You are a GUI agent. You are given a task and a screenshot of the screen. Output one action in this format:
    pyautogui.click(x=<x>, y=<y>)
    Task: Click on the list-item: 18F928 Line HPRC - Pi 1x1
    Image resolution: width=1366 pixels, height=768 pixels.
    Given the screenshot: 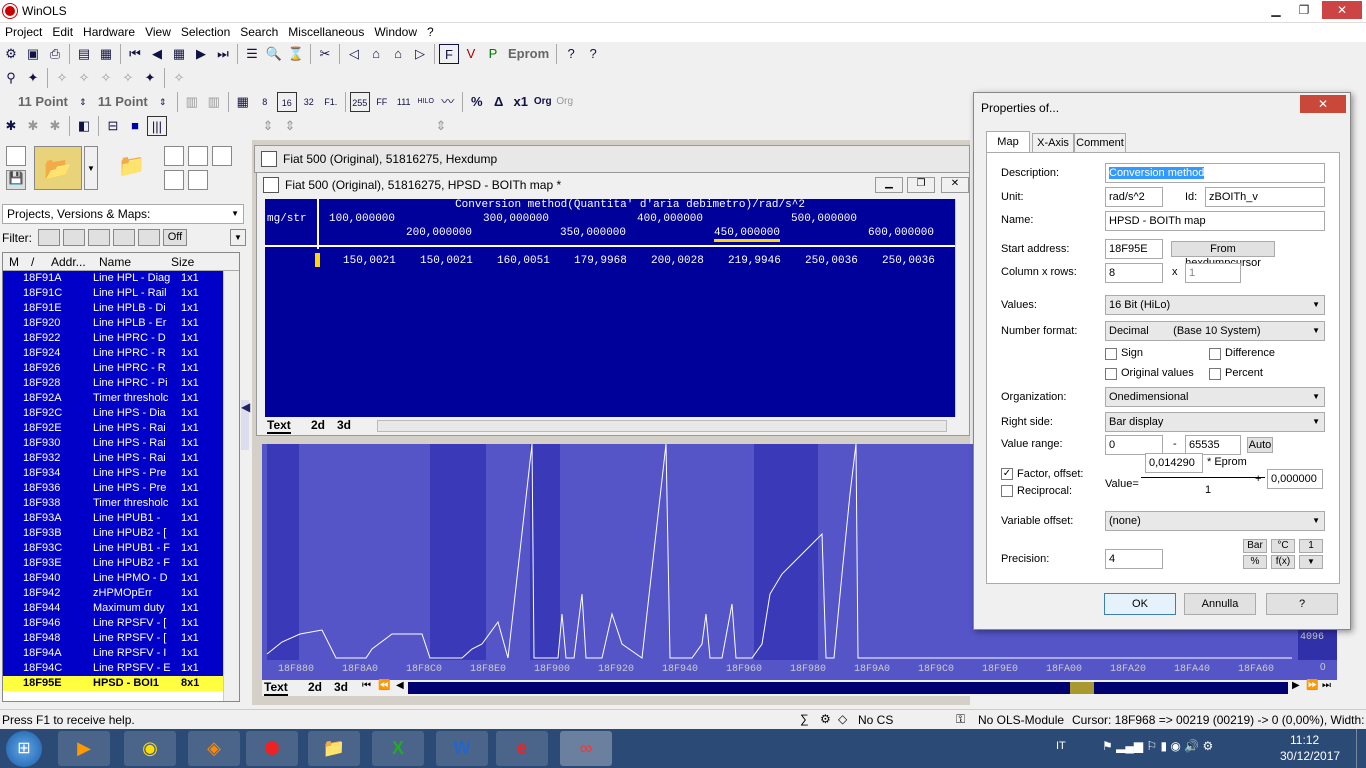 What is the action you would take?
    pyautogui.click(x=113, y=383)
    